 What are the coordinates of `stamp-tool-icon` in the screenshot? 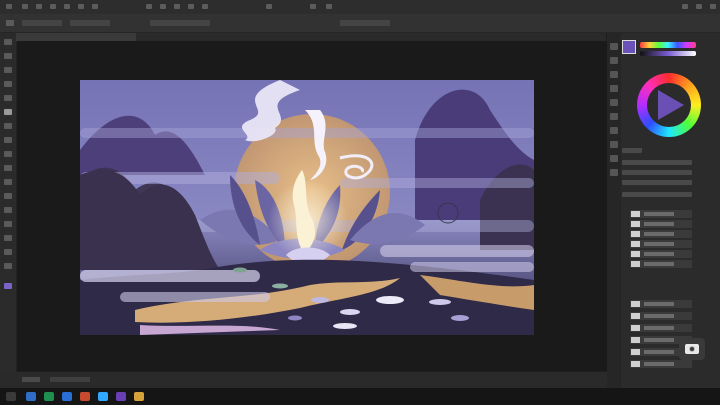 It's located at (8, 126).